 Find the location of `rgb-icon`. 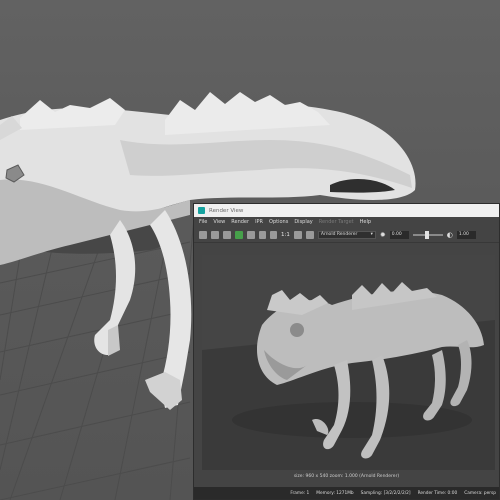

rgb-icon is located at coordinates (262, 234).